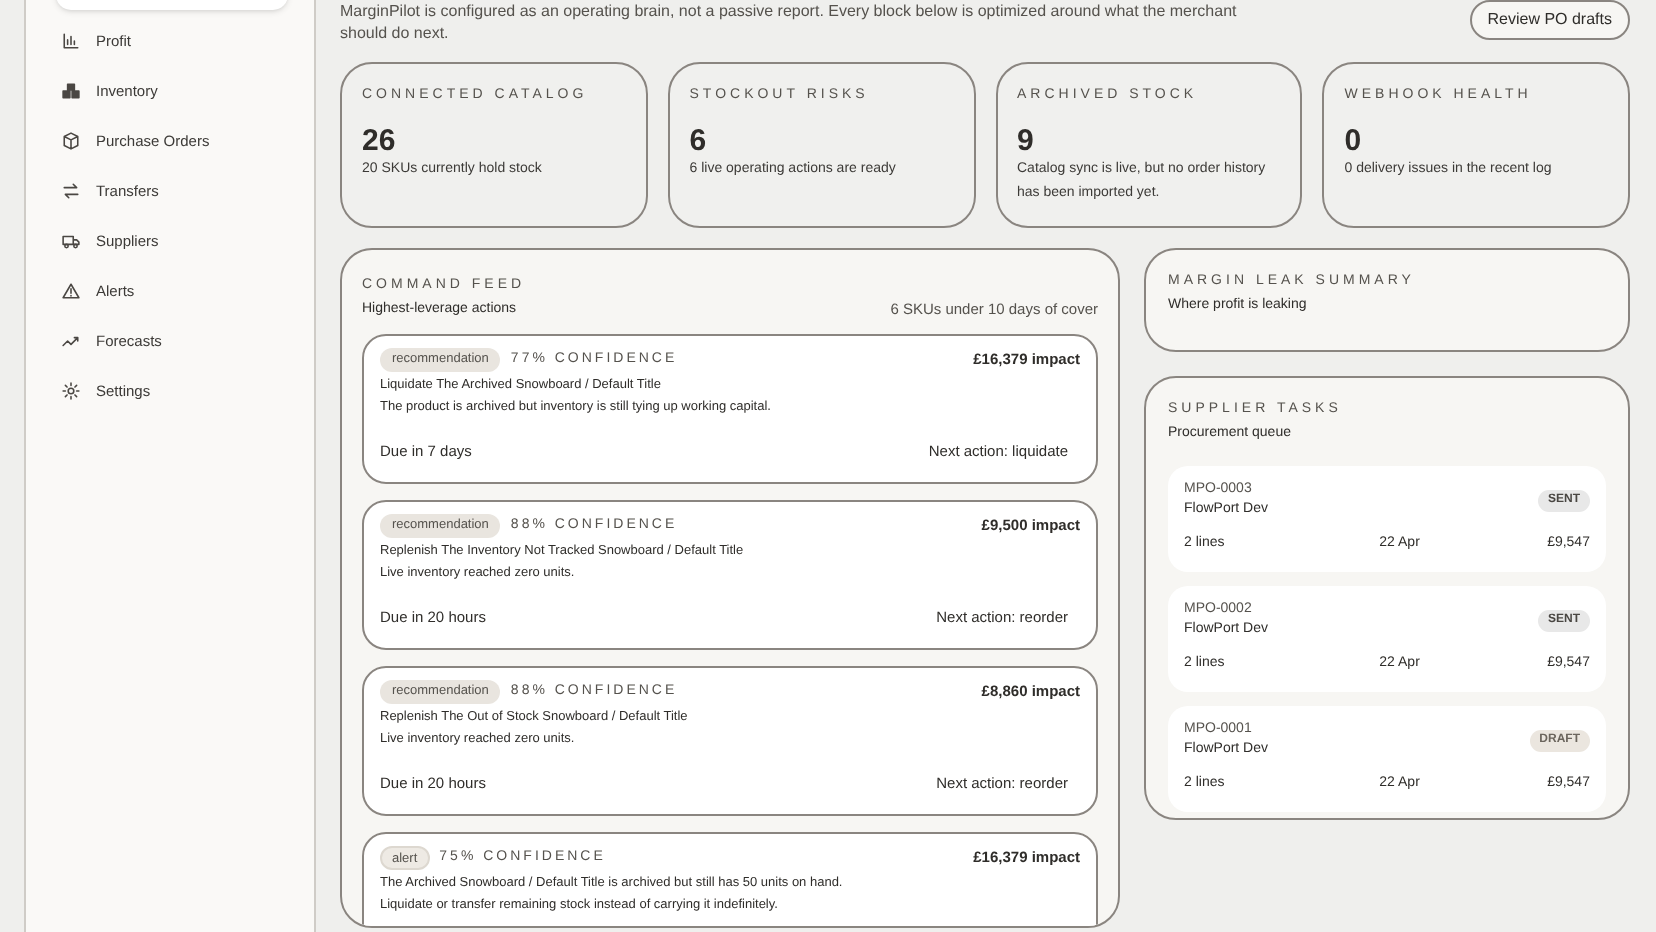 Image resolution: width=1656 pixels, height=932 pixels. Describe the element at coordinates (1549, 20) in the screenshot. I see `review-po-drafts-button: Review PO drafts` at that location.